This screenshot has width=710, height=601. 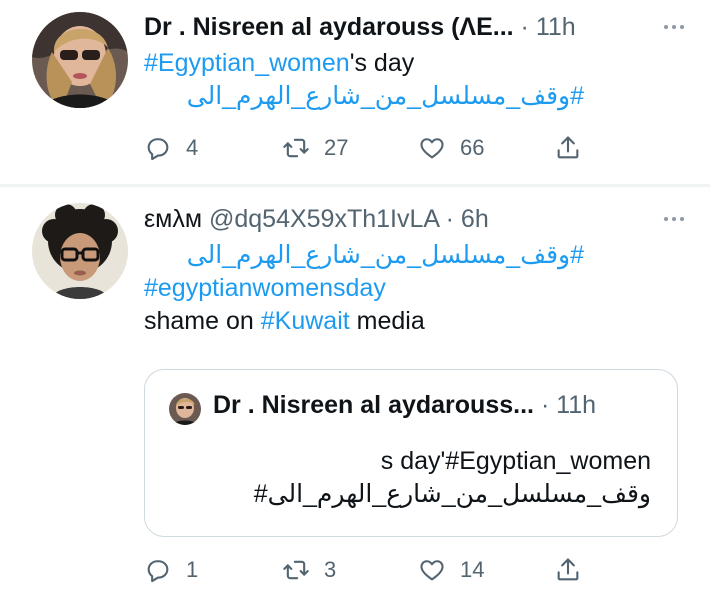 I want to click on reply-count: 1, so click(x=192, y=569).